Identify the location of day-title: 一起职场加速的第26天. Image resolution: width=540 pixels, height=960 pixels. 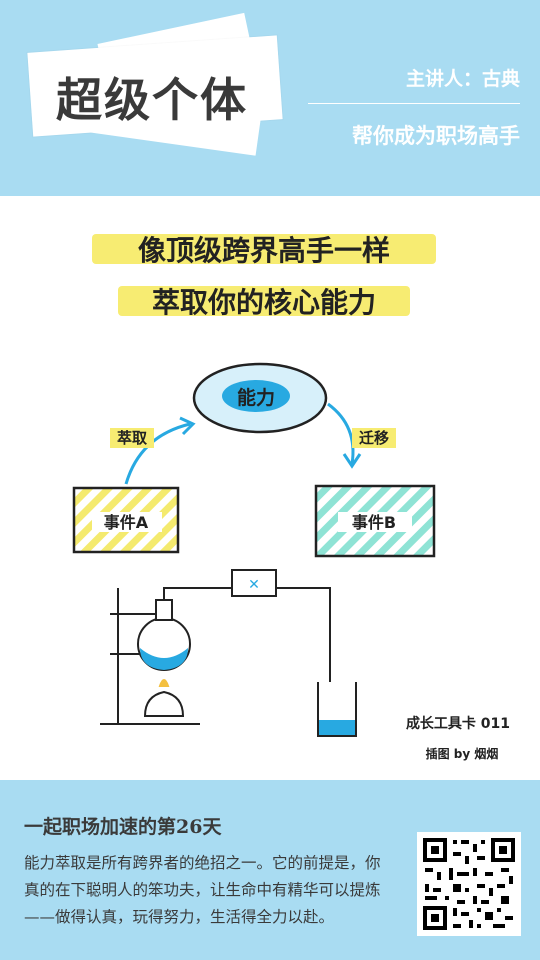
(123, 827).